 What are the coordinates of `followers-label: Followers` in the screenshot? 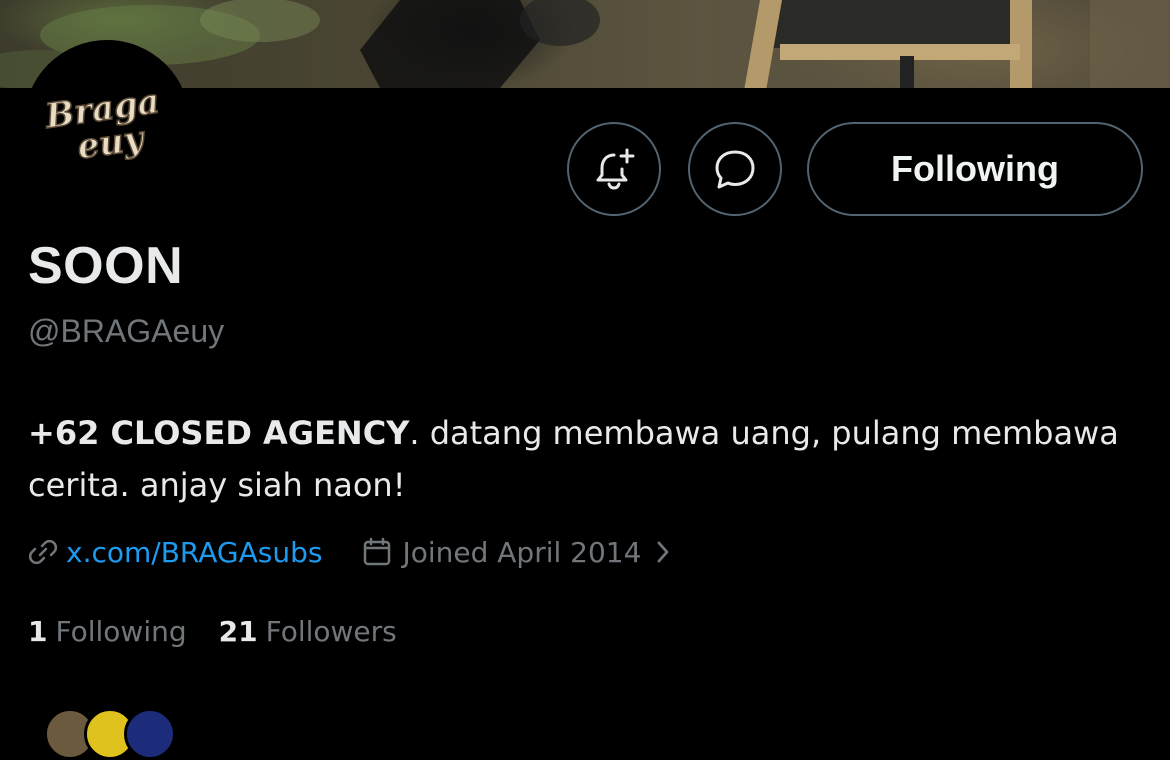 It's located at (331, 631).